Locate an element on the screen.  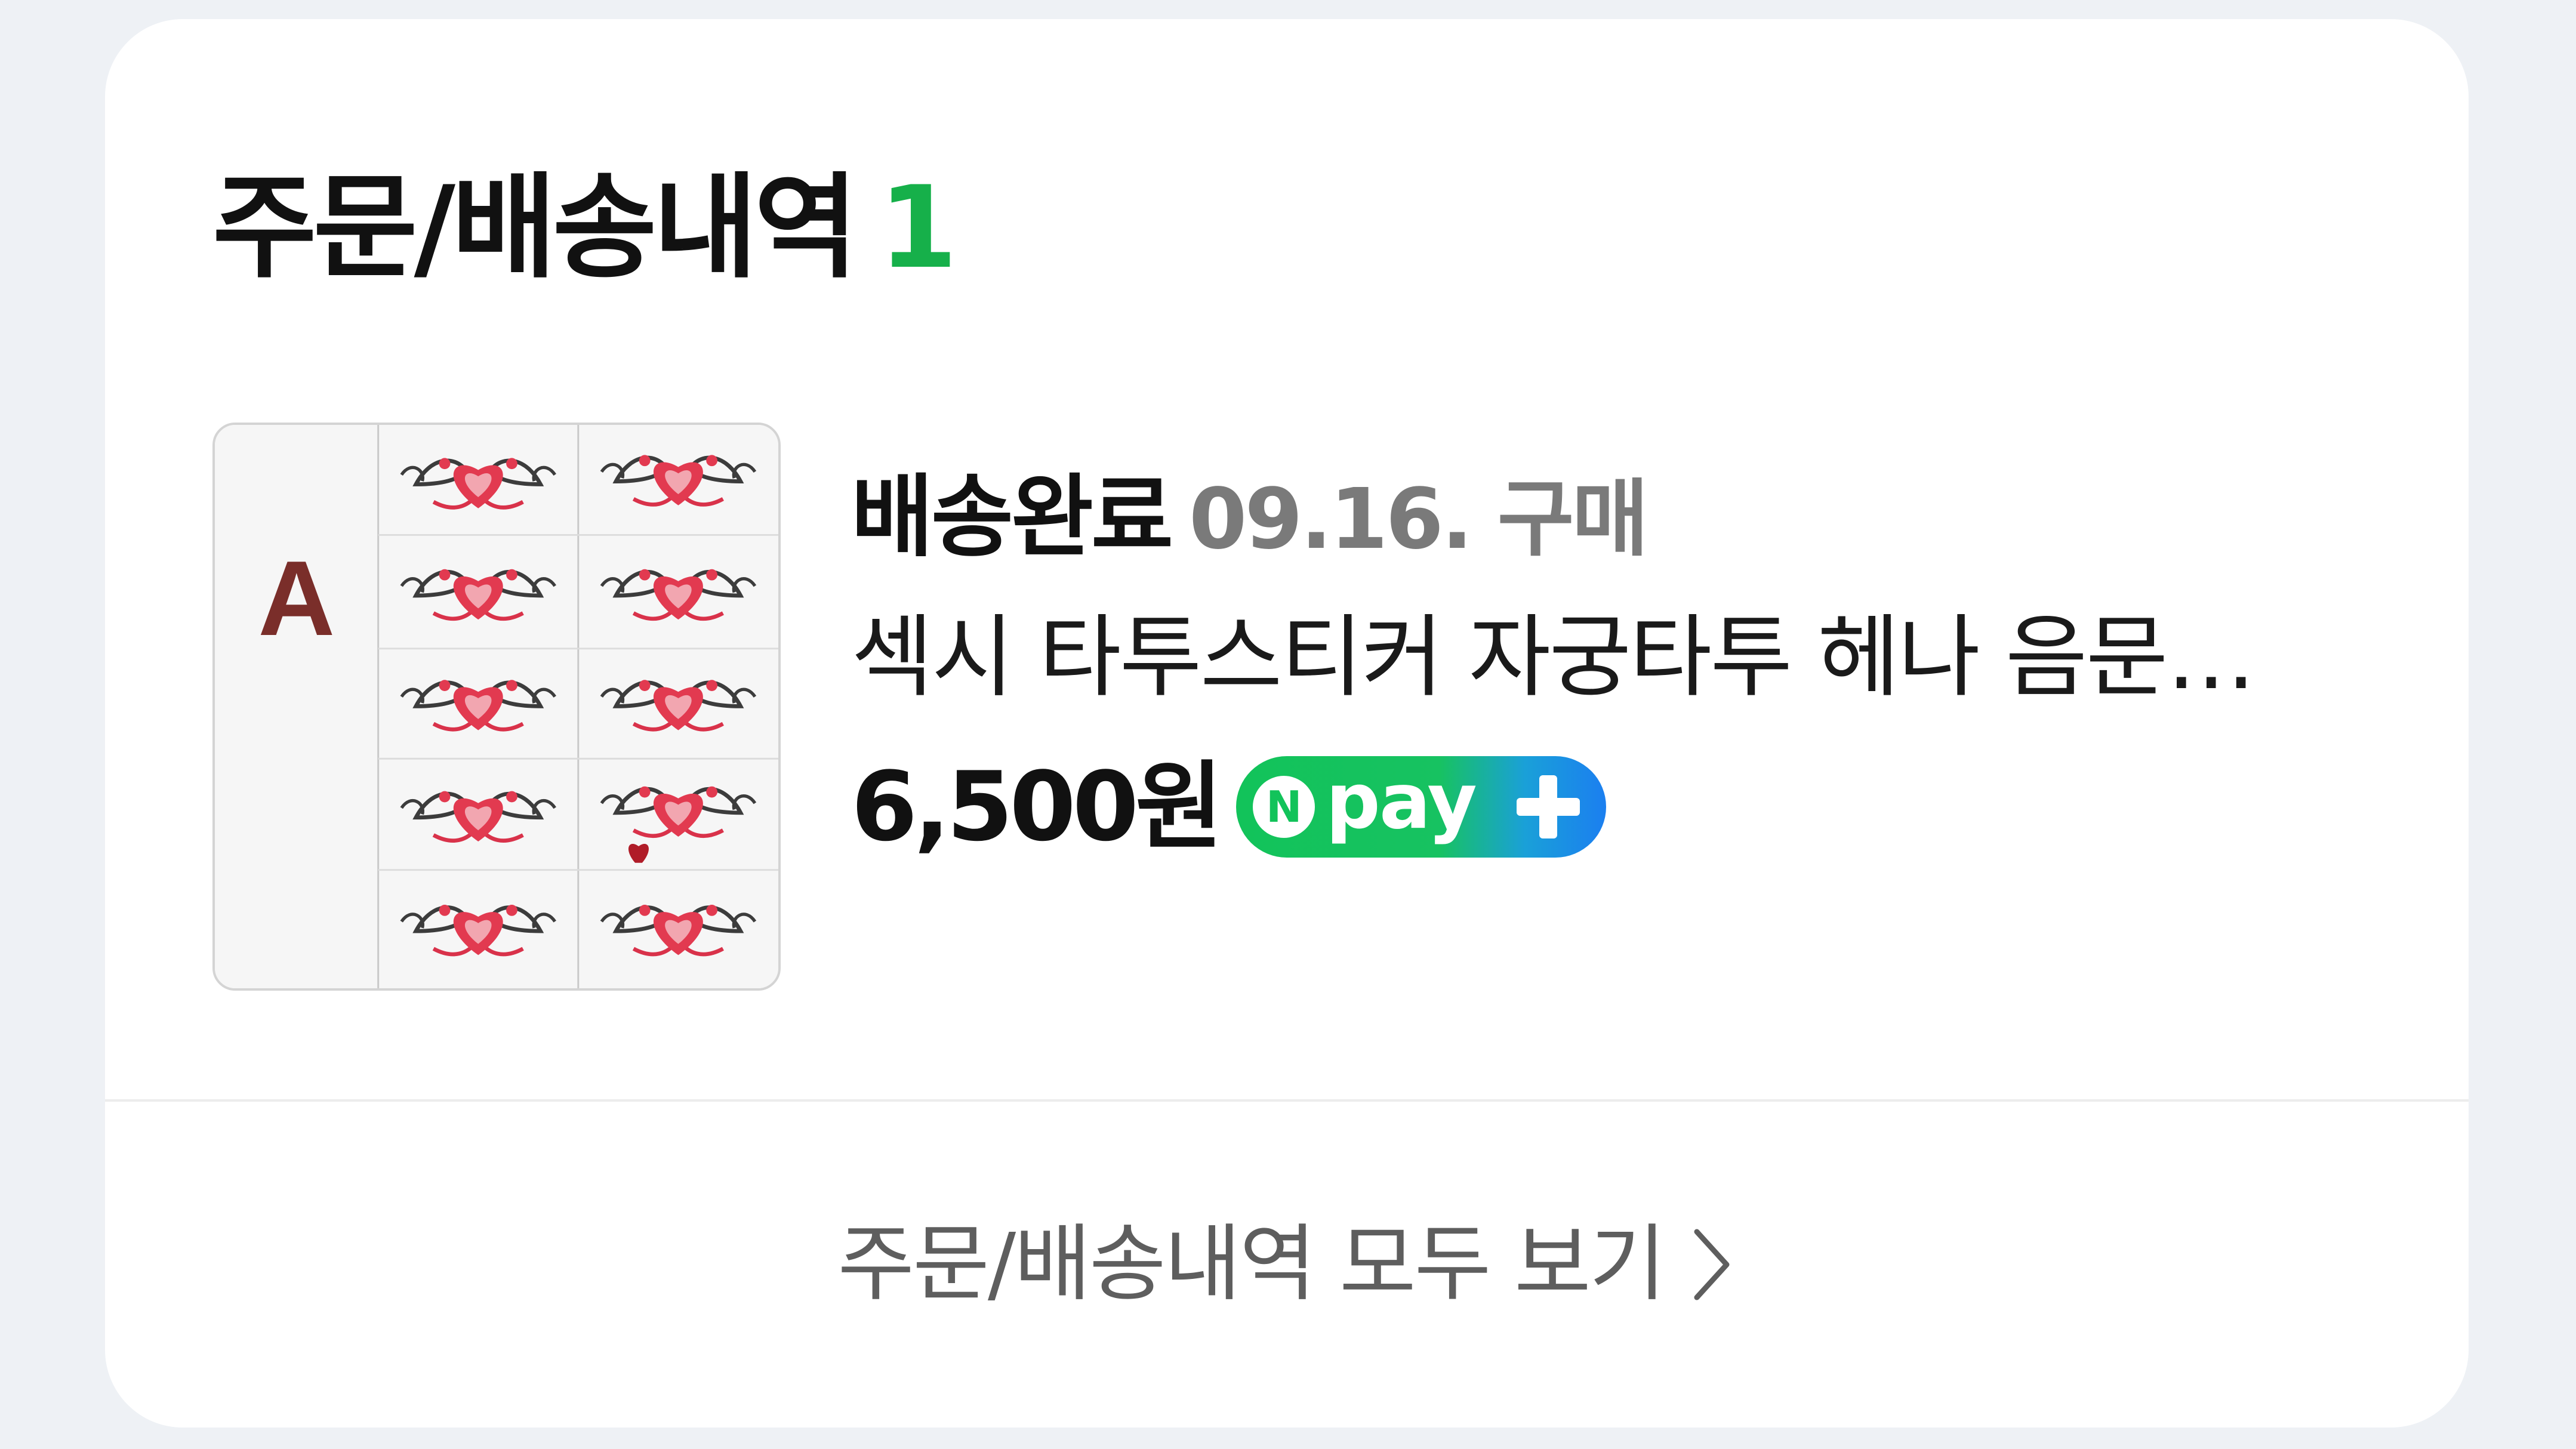
order-count-badge: 1 is located at coordinates (918, 228).